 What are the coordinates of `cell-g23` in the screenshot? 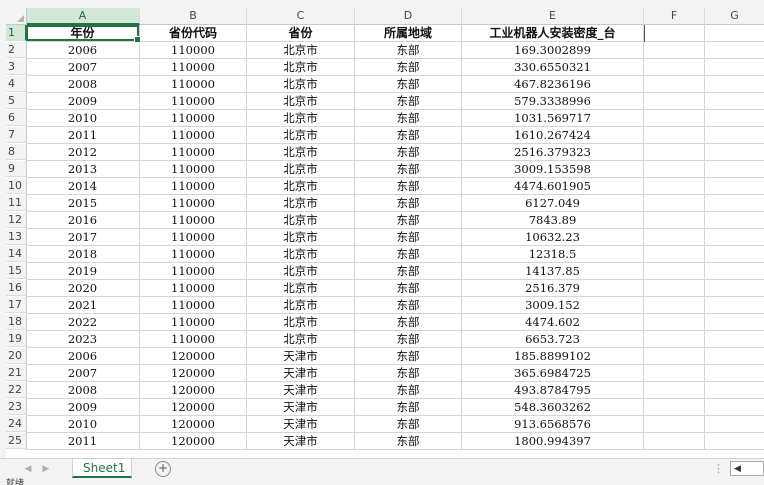 It's located at (734, 407).